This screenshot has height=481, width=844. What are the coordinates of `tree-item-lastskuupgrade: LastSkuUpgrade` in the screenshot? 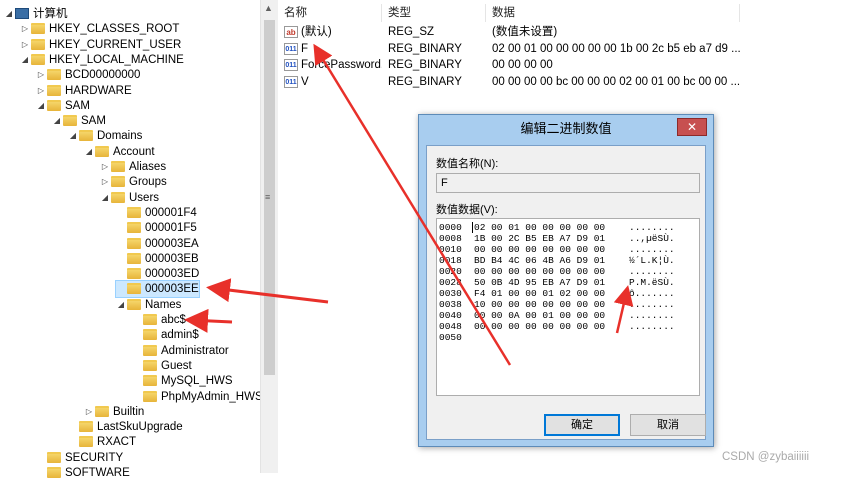 It's located at (125, 427).